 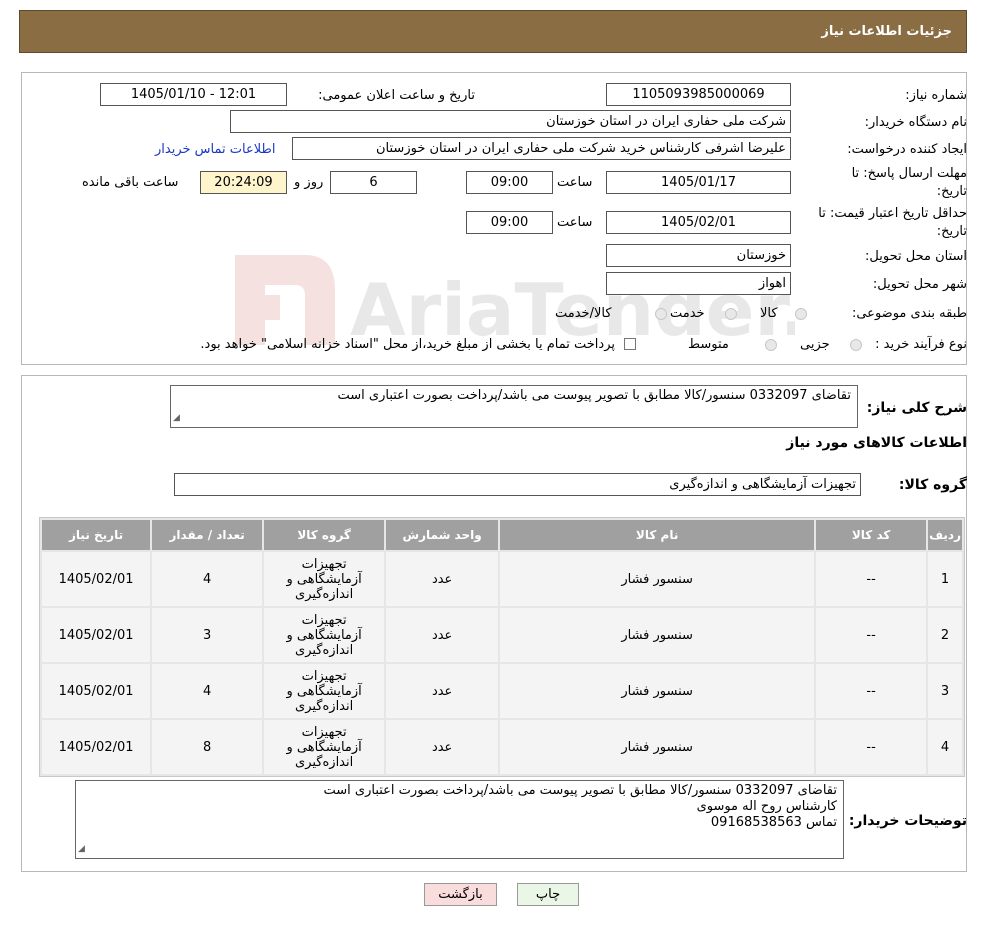 I want to click on validity-time-label: ساعت, so click(x=575, y=222).